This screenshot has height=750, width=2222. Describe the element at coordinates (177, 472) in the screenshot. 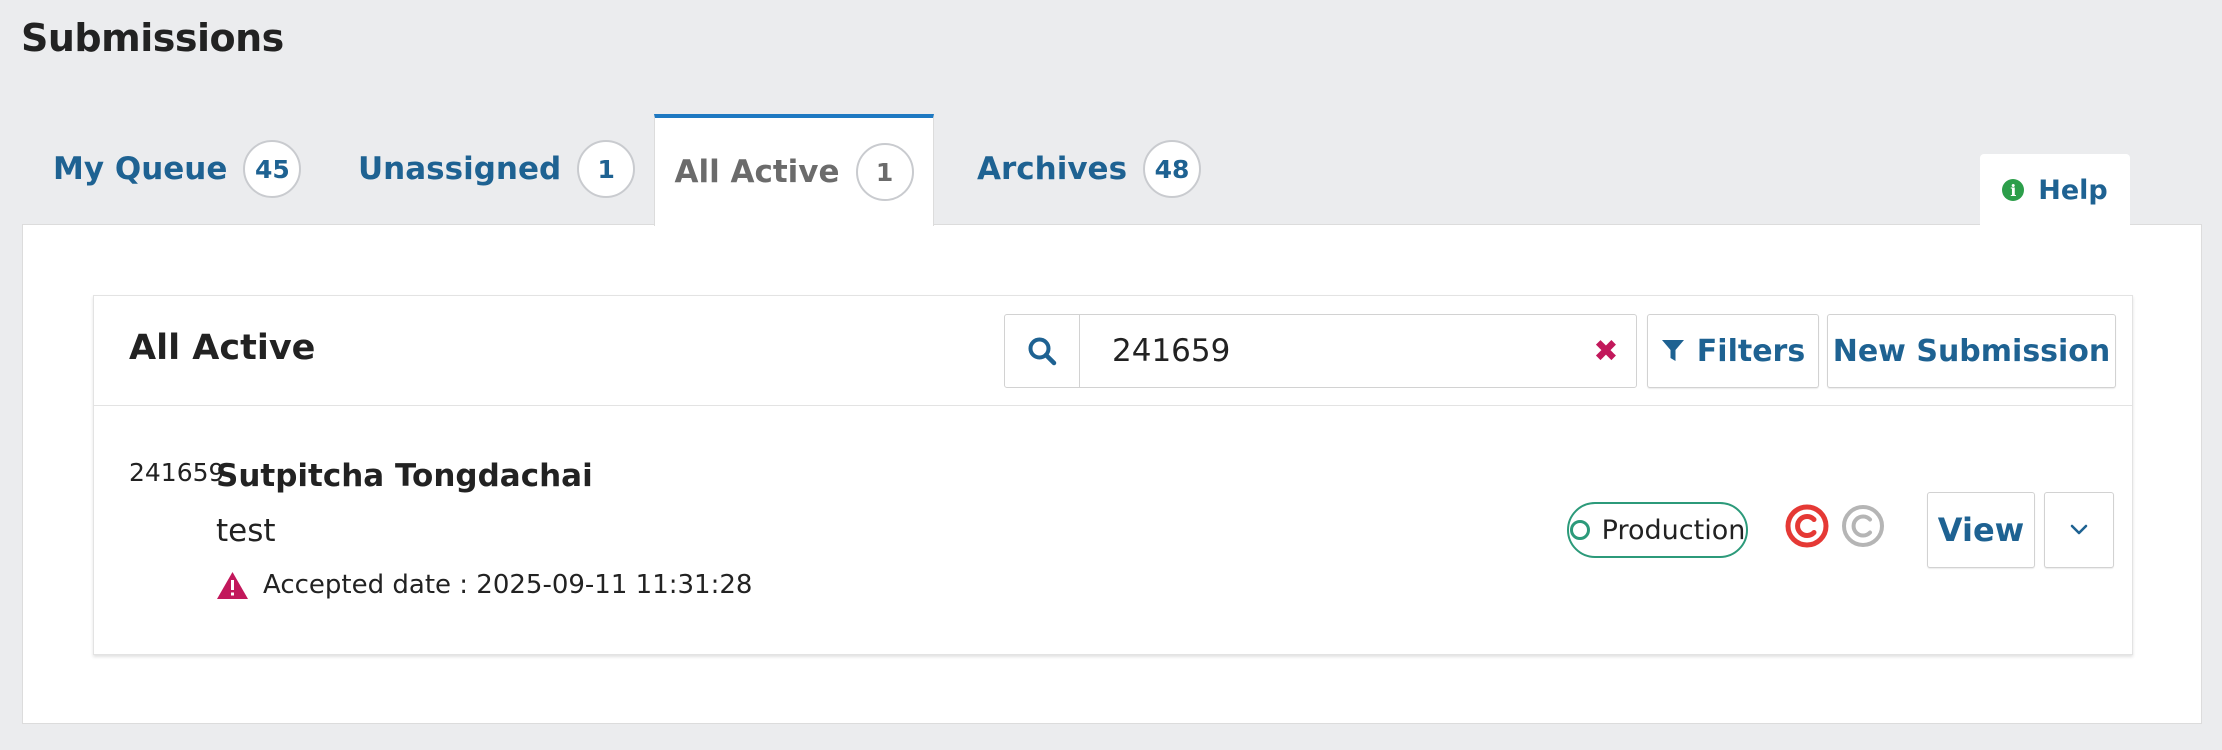

I see `submission-id: 241659` at that location.